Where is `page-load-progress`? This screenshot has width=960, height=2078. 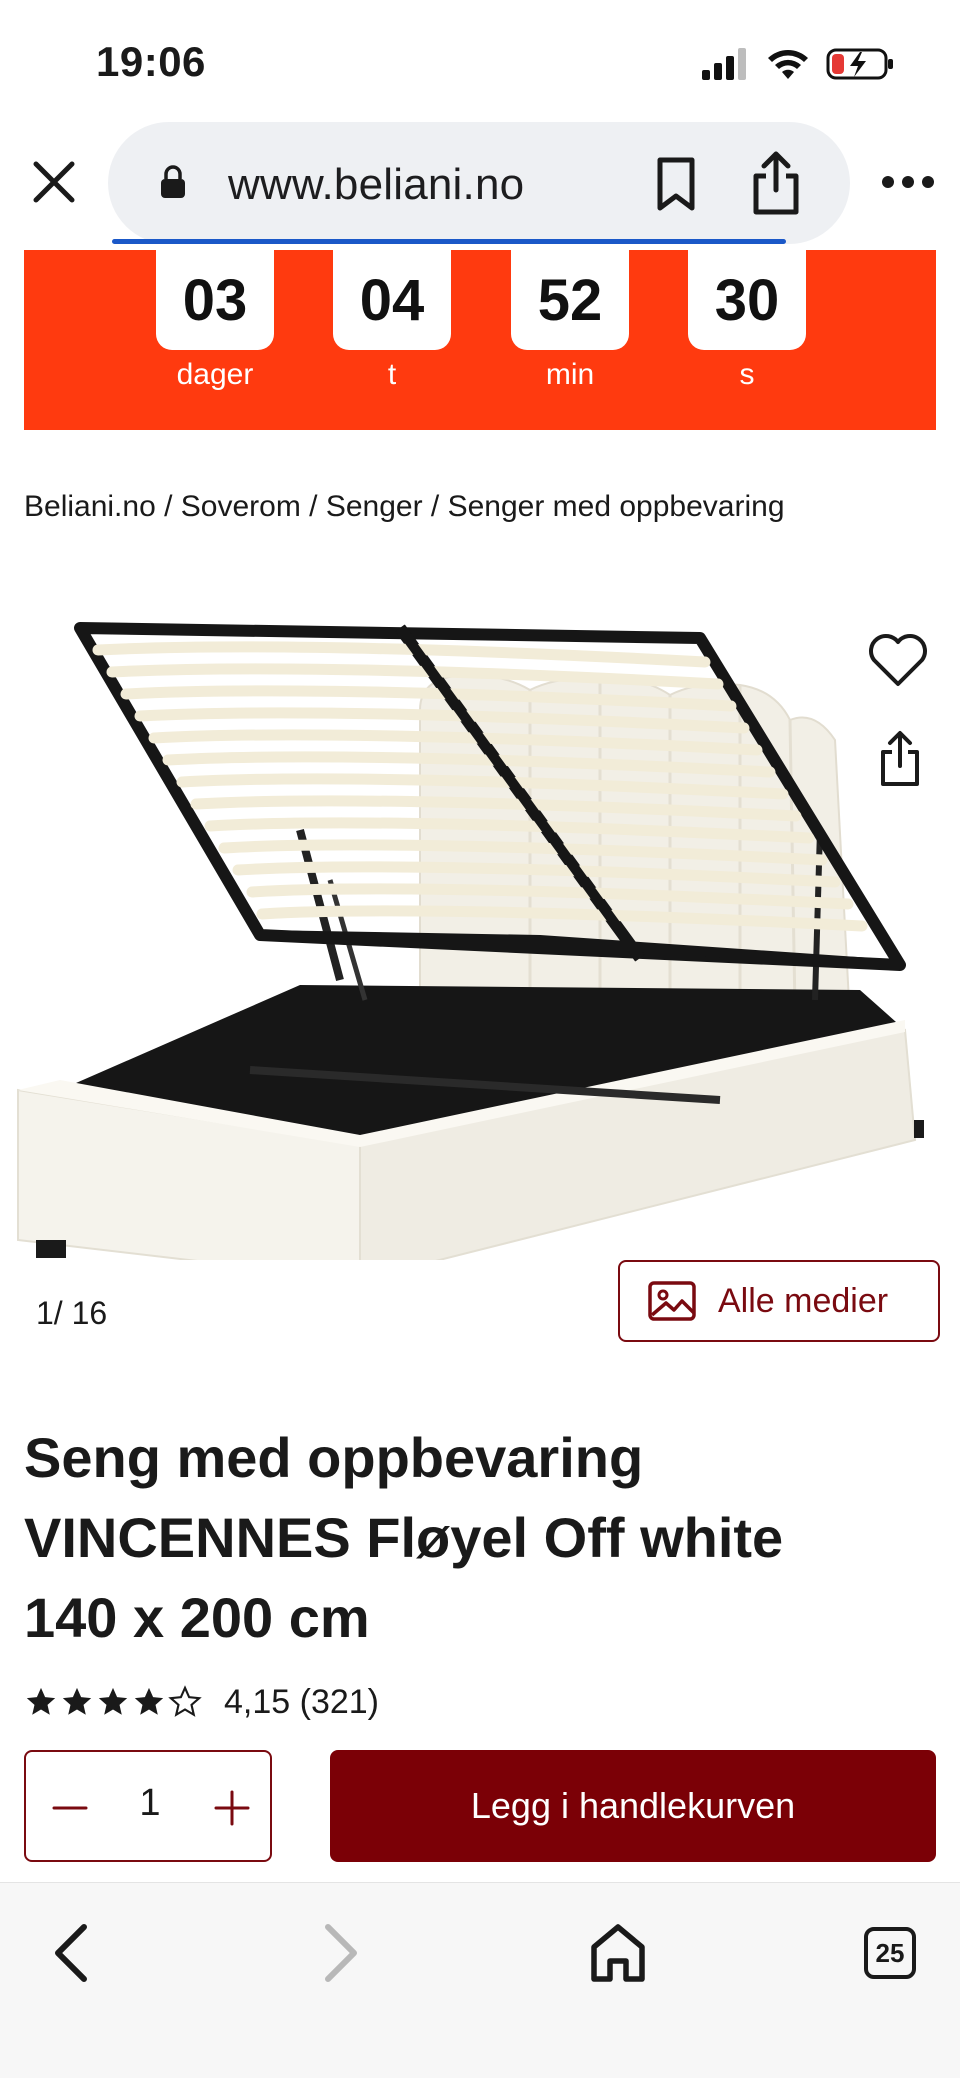 page-load-progress is located at coordinates (449, 241).